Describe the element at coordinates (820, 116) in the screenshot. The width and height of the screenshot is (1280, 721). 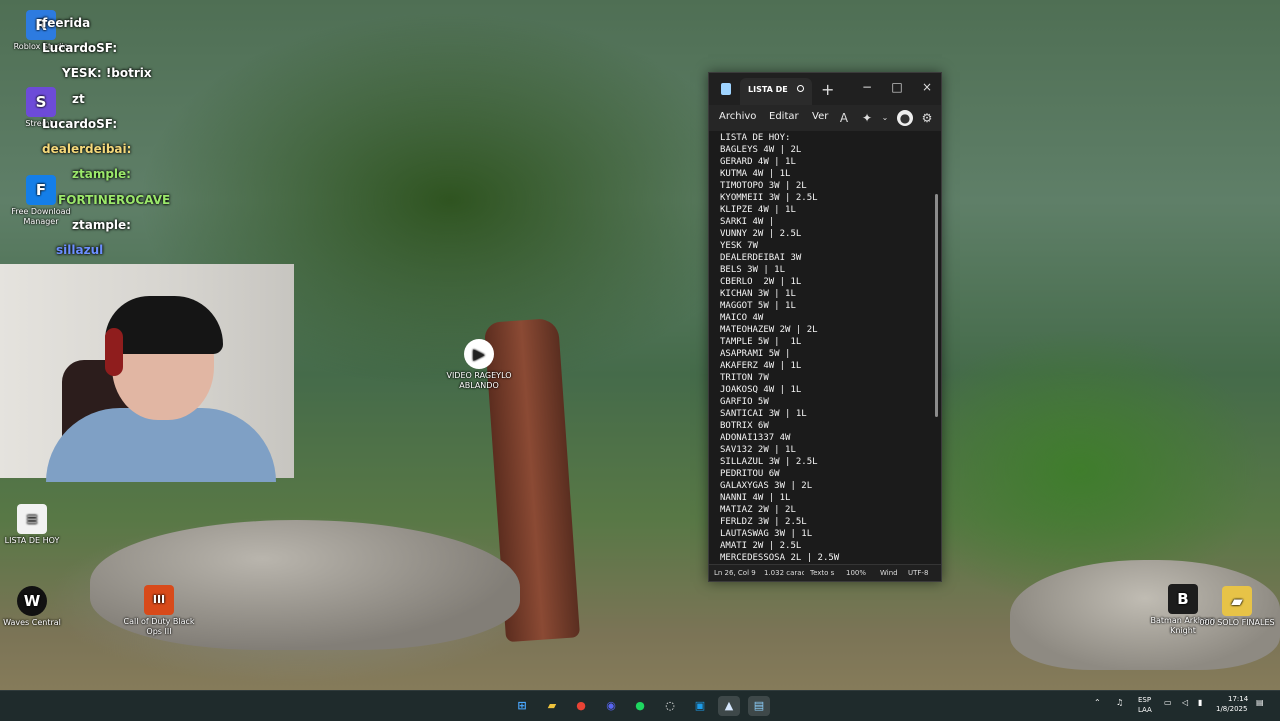
I see `menu-ver: Ver` at that location.